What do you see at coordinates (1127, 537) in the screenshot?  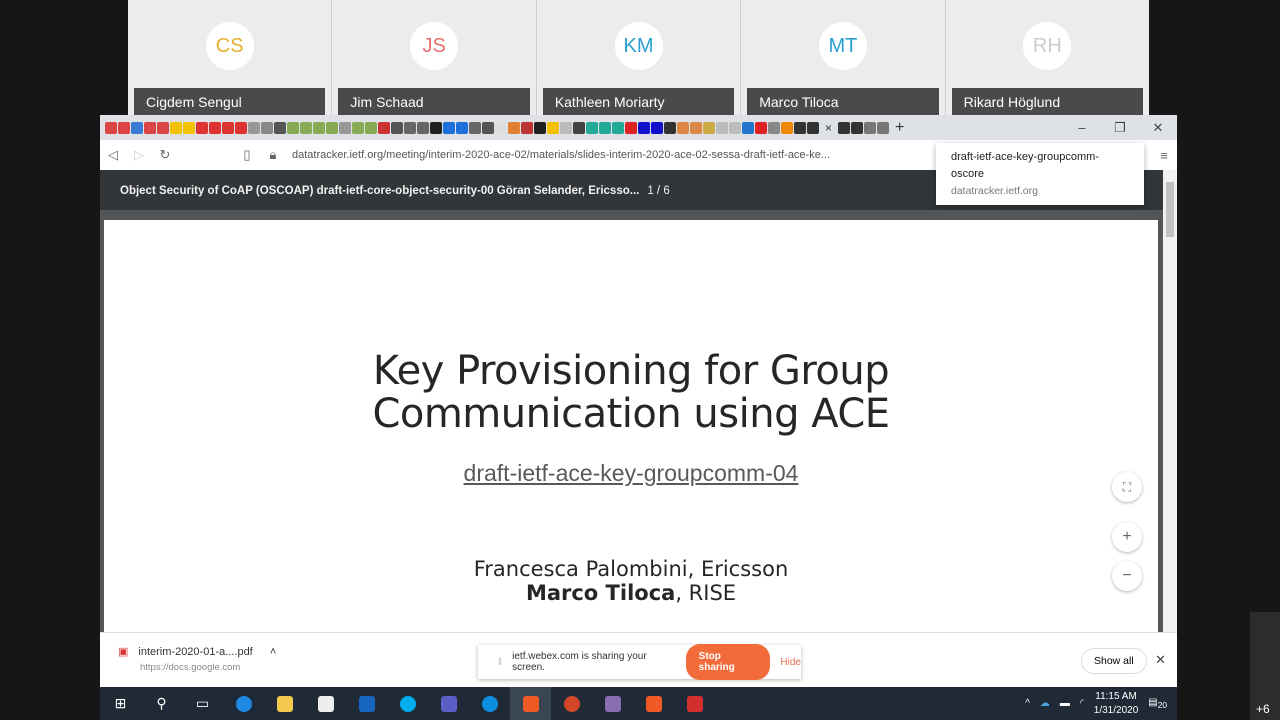 I see `zoom-in-button: +` at bounding box center [1127, 537].